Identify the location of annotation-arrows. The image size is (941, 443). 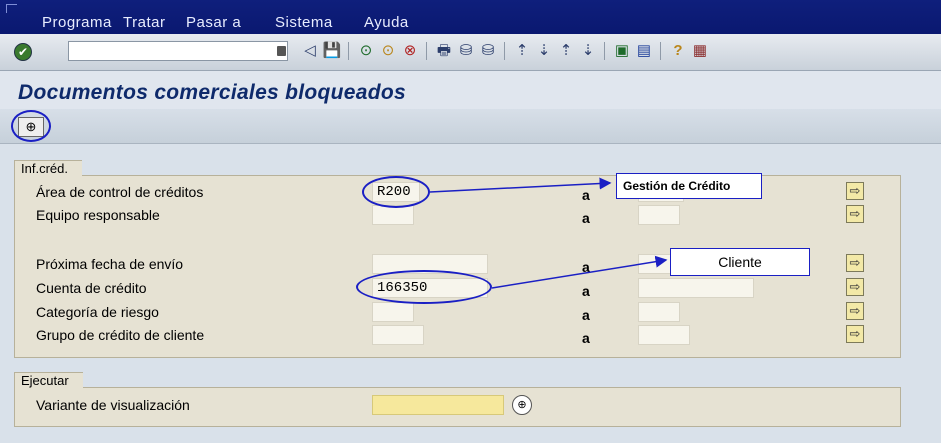
(548, 233).